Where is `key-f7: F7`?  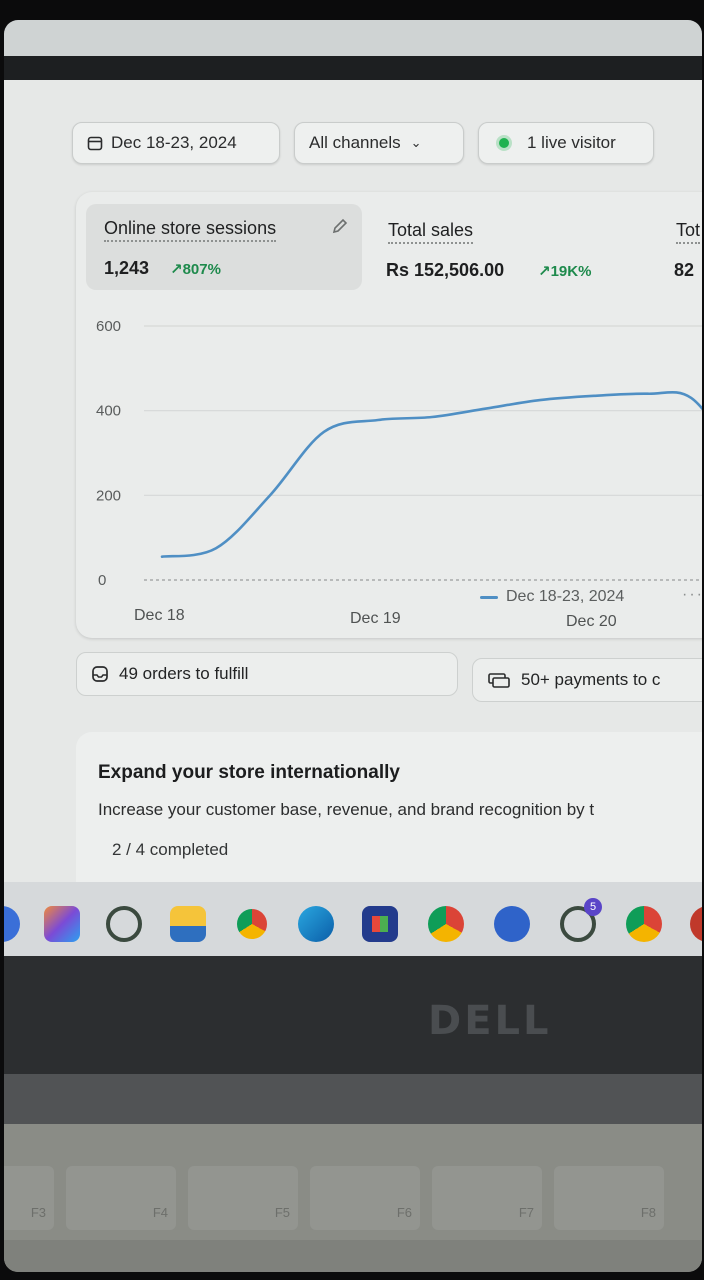 key-f7: F7 is located at coordinates (487, 1198).